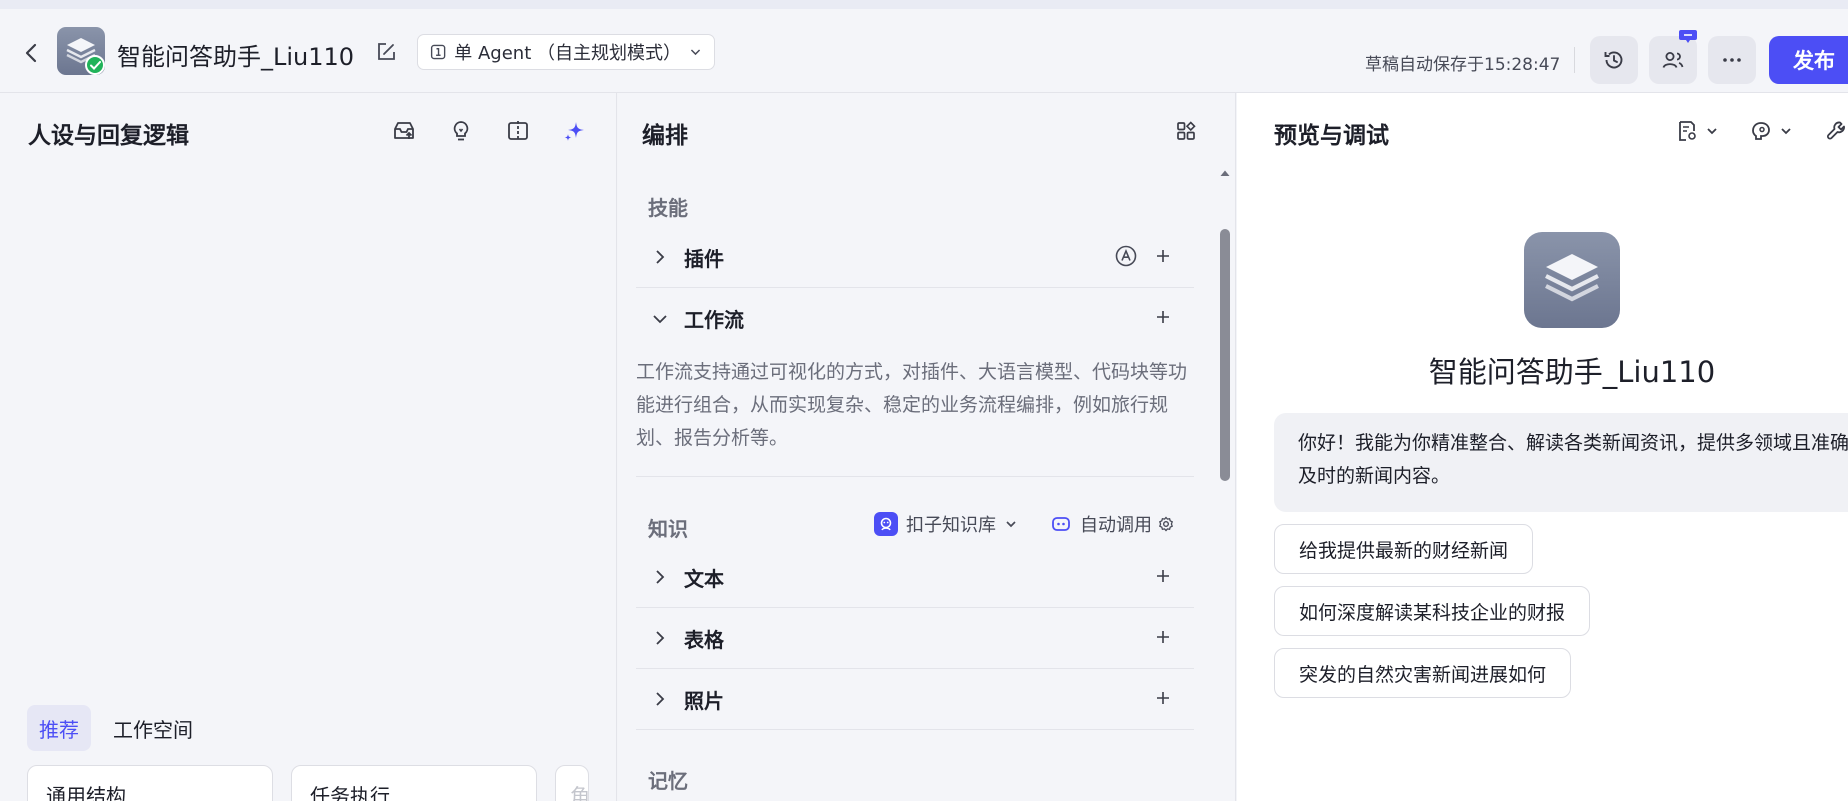 This screenshot has width=1848, height=801. I want to click on wrench-button, so click(1836, 131).